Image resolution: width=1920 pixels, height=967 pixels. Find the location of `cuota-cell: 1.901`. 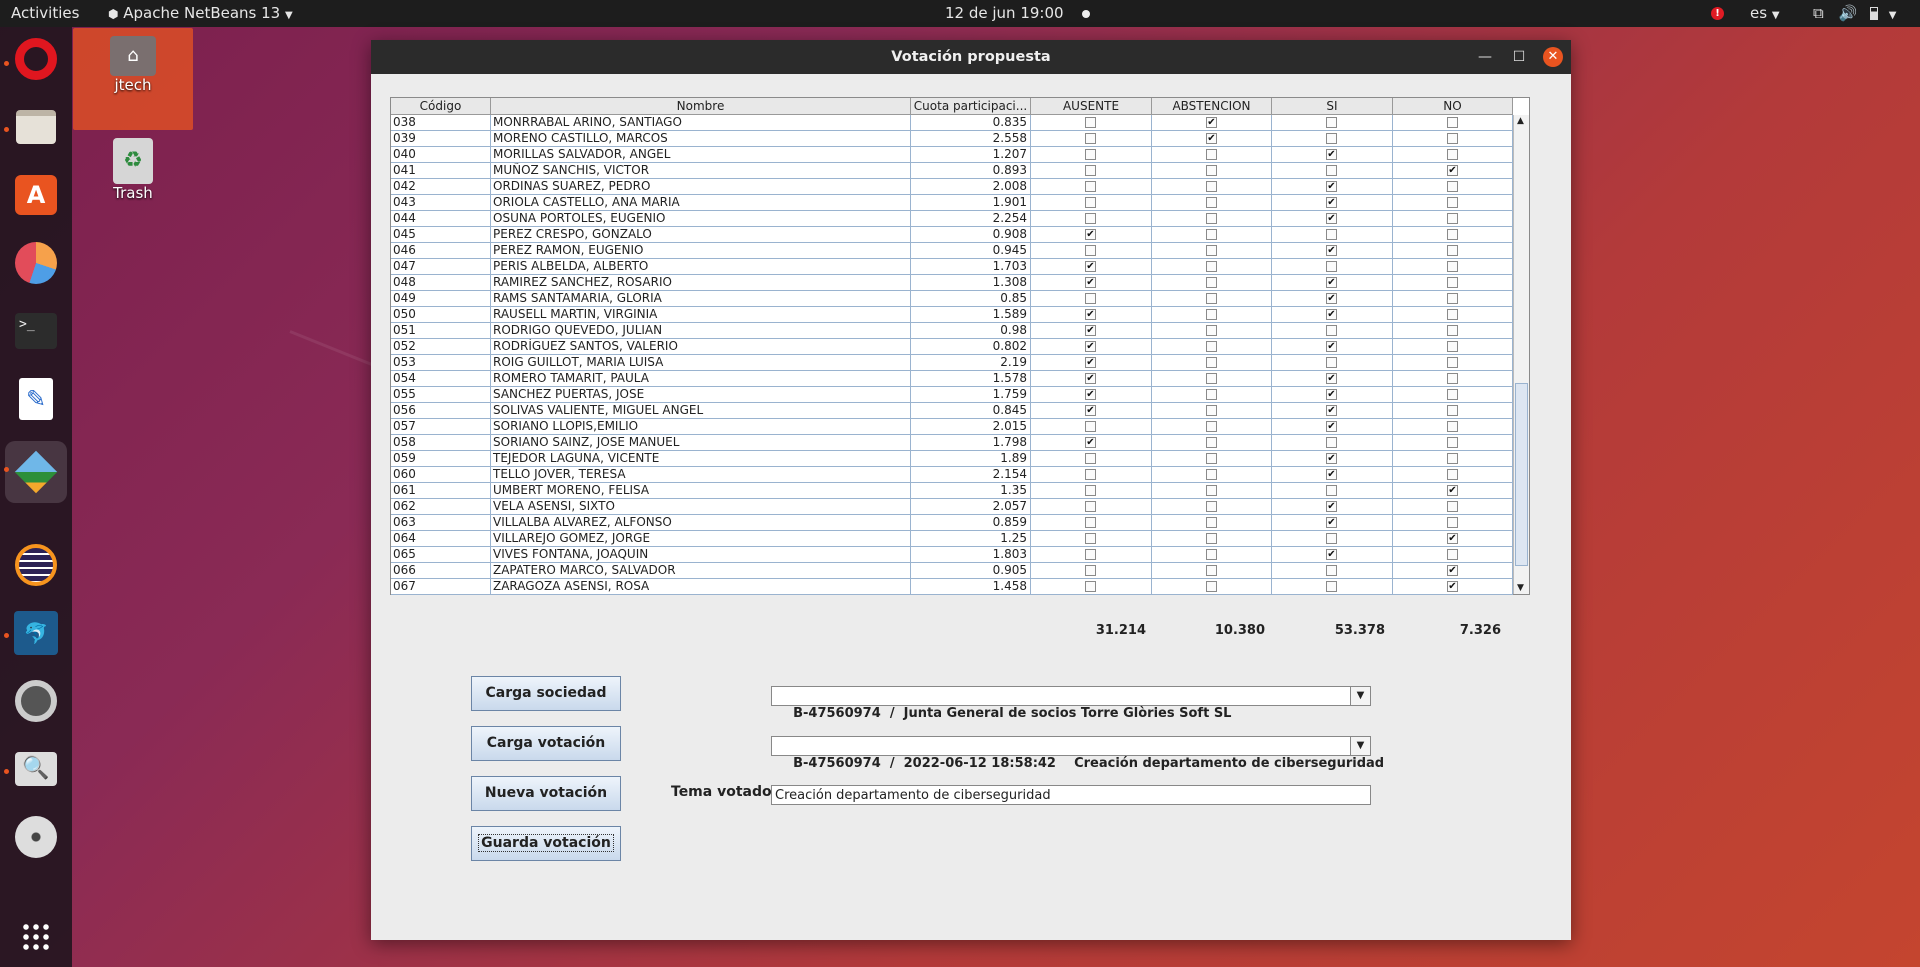

cuota-cell: 1.901 is located at coordinates (971, 202).